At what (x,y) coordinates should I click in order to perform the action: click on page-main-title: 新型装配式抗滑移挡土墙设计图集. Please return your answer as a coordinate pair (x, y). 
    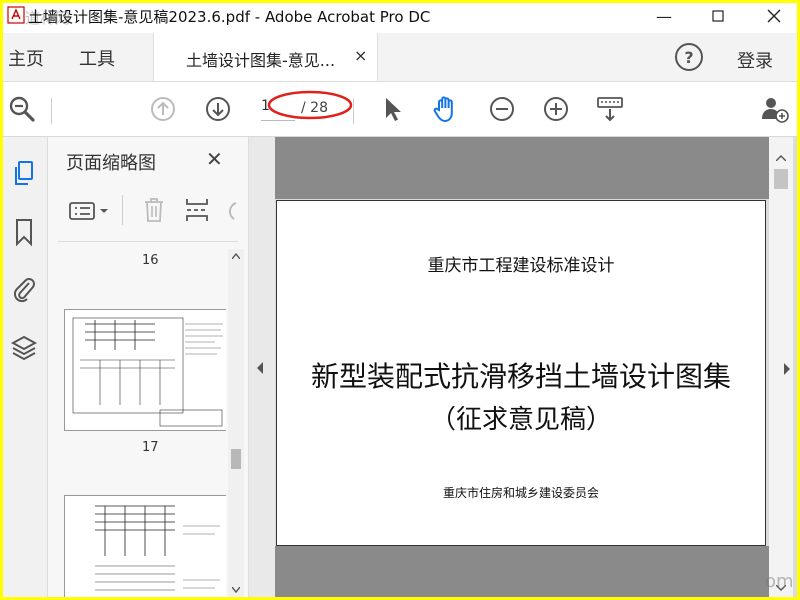
    Looking at the image, I should click on (520, 376).